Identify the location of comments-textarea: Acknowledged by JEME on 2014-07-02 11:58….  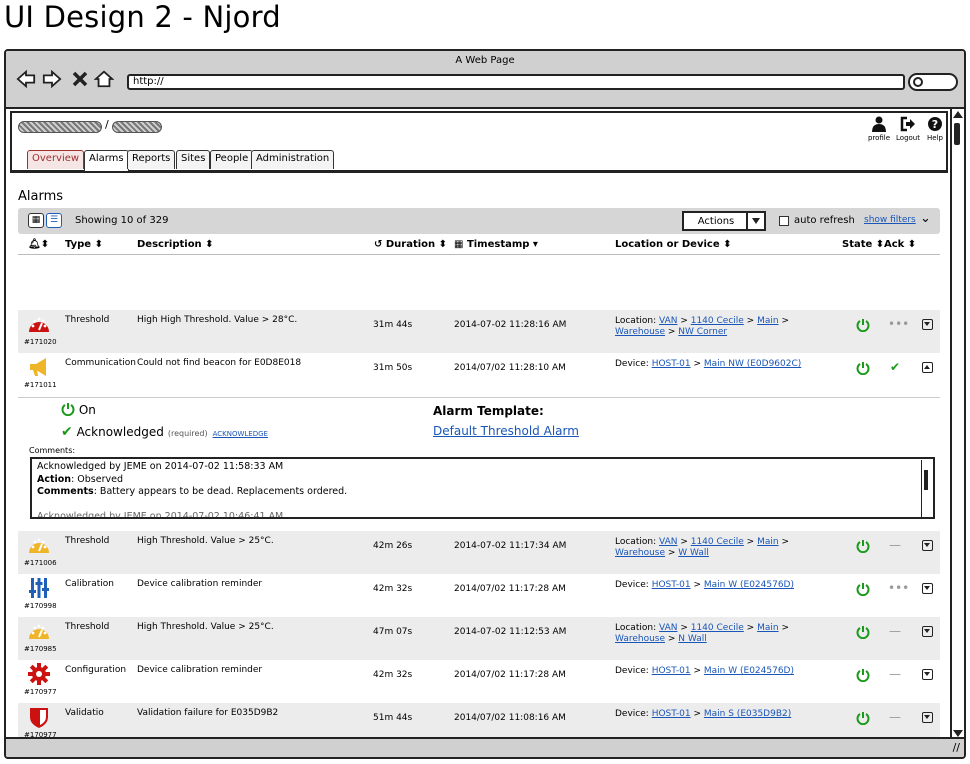
(482, 488).